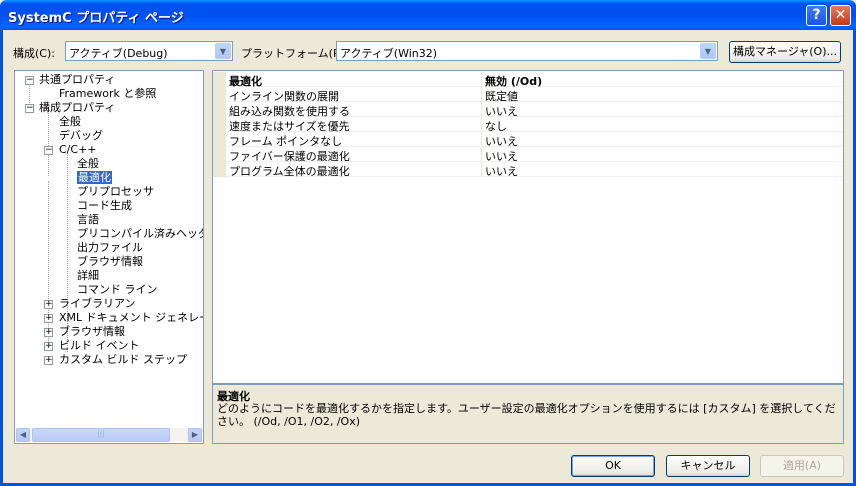 The image size is (856, 486). I want to click on tree-horizontal-scrollbar: ◀ ||| ▶, so click(109, 435).